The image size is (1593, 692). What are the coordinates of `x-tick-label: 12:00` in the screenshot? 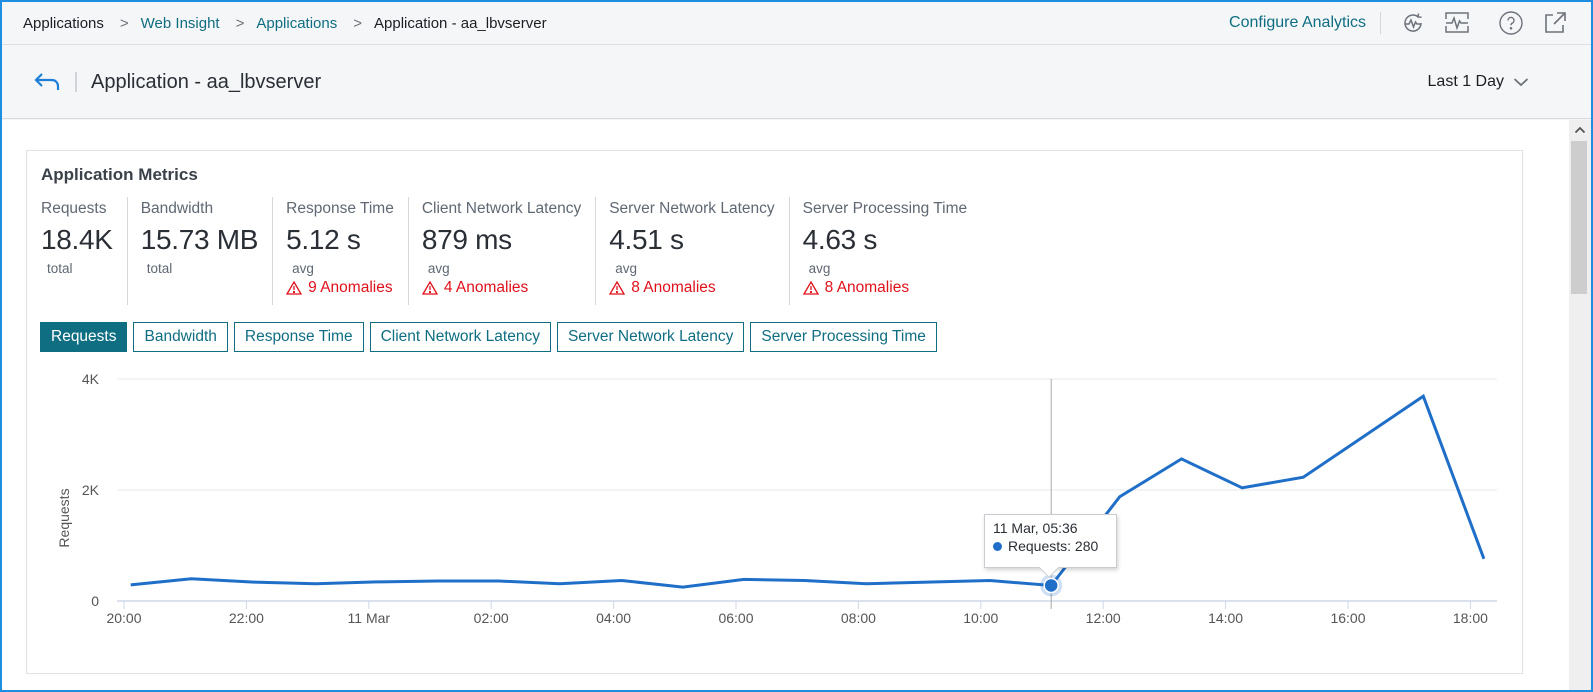 It's located at (1103, 618).